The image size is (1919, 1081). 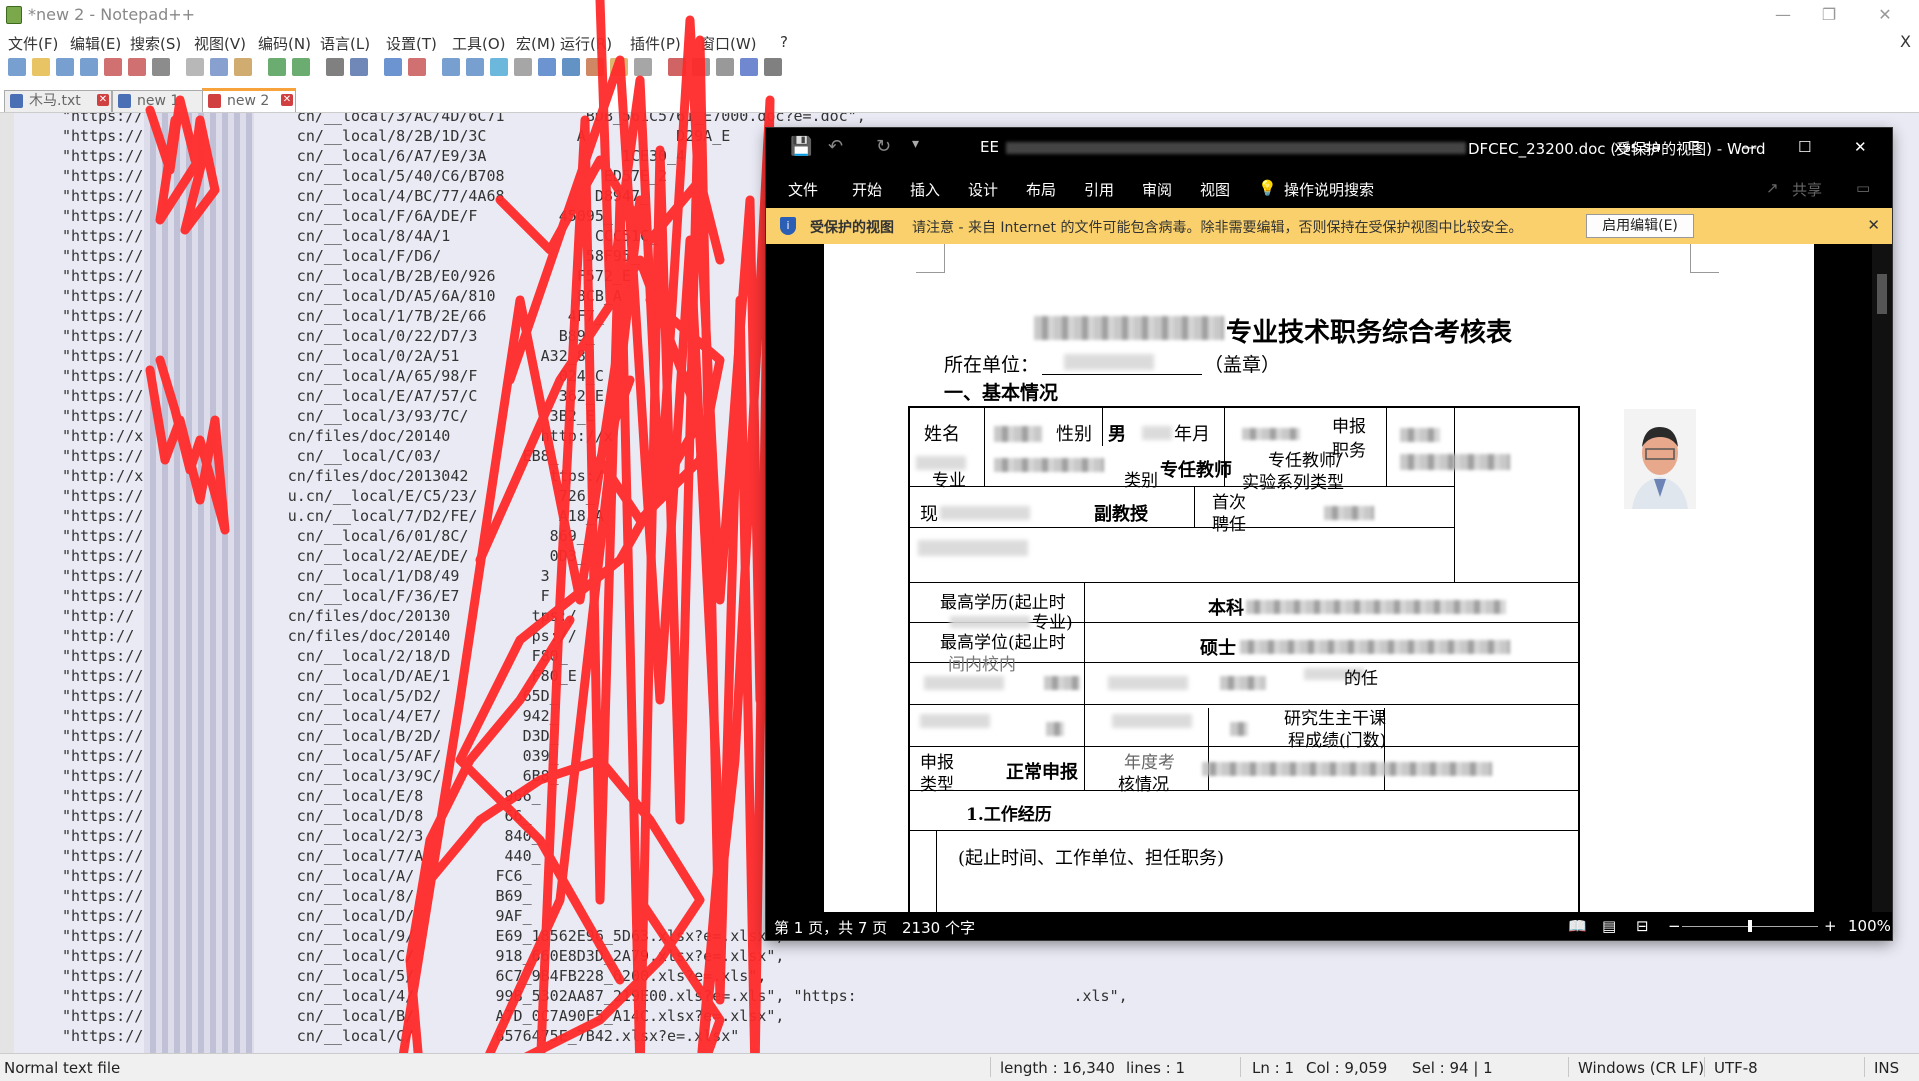 What do you see at coordinates (95, 43) in the screenshot?
I see `menu-item-1: 编辑(E)` at bounding box center [95, 43].